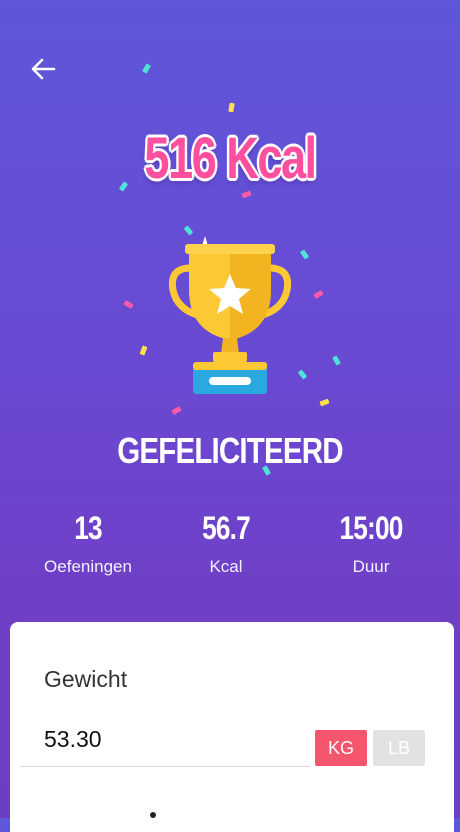 This screenshot has width=460, height=832. What do you see at coordinates (371, 566) in the screenshot?
I see `stat-duration-label: Duur` at bounding box center [371, 566].